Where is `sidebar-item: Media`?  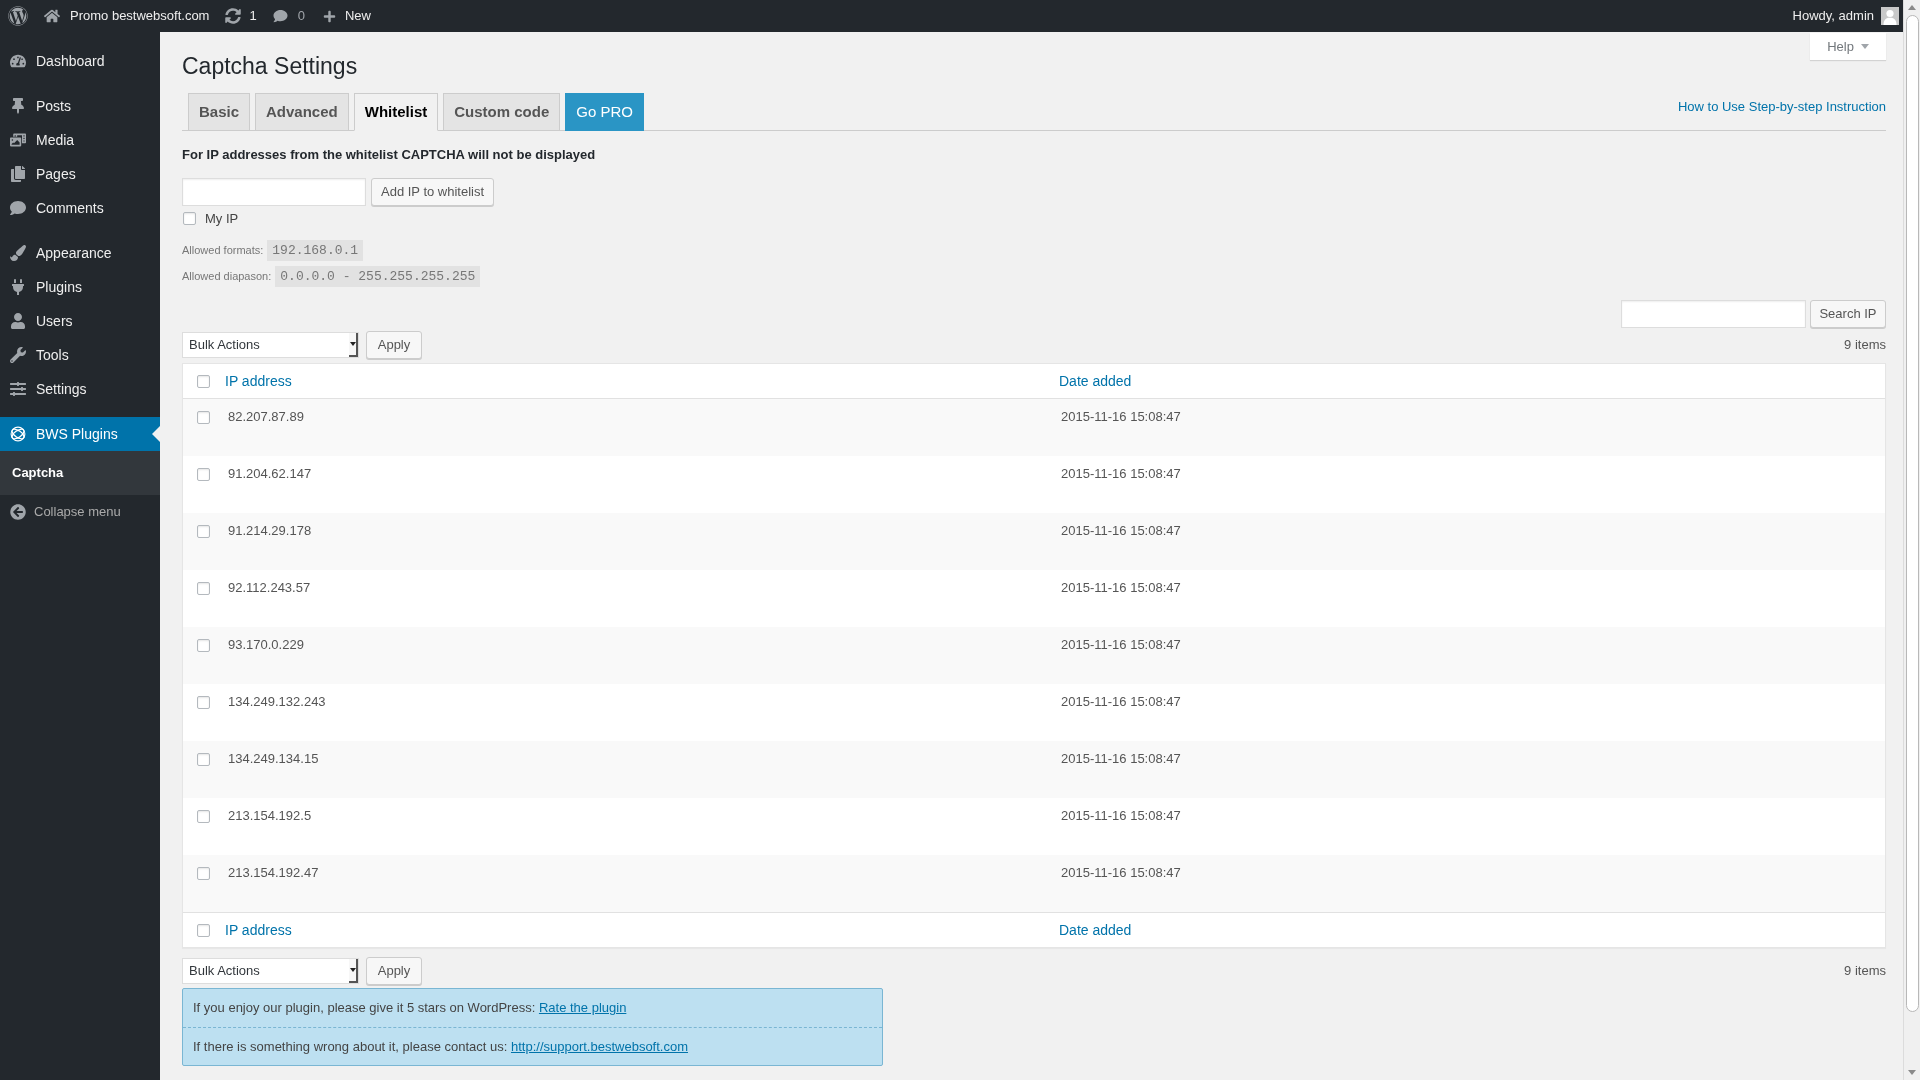
sidebar-item: Media is located at coordinates (80, 140).